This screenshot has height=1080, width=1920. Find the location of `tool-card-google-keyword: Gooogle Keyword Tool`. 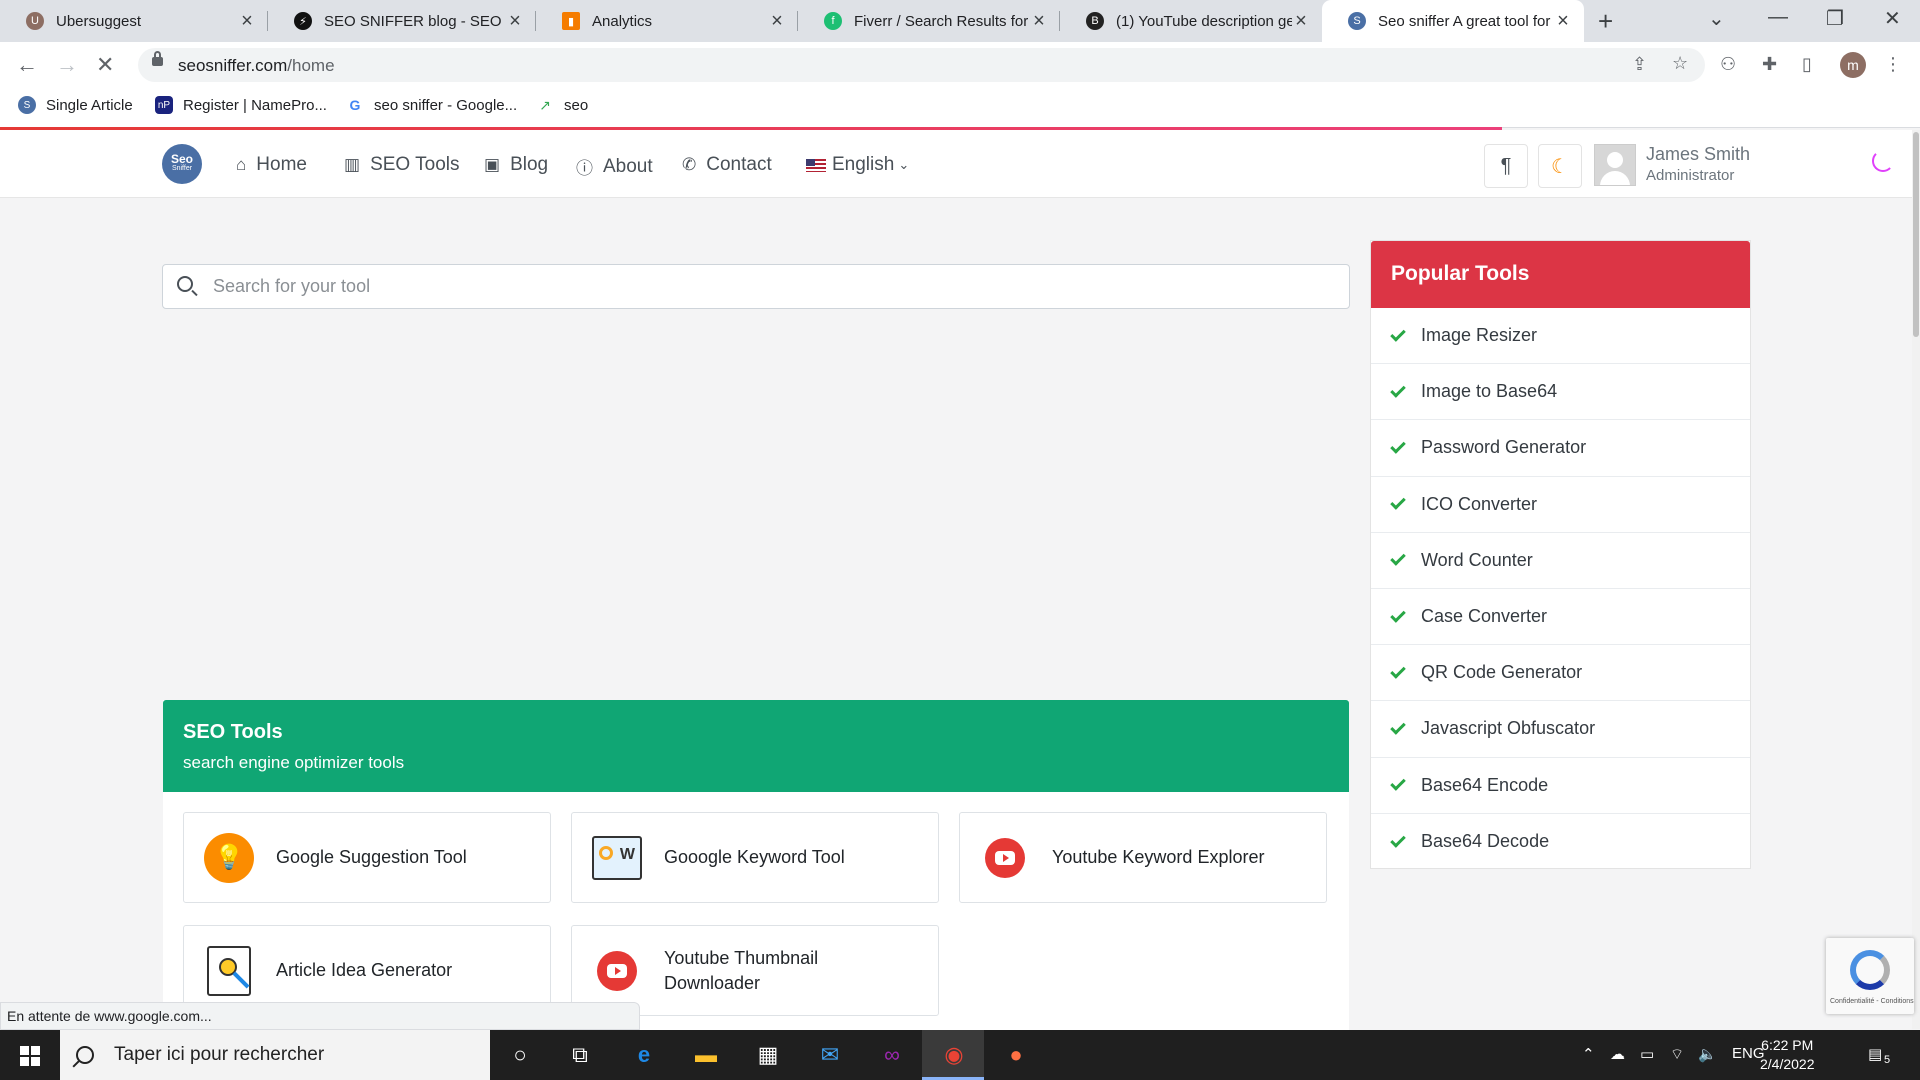

tool-card-google-keyword: Gooogle Keyword Tool is located at coordinates (755, 857).